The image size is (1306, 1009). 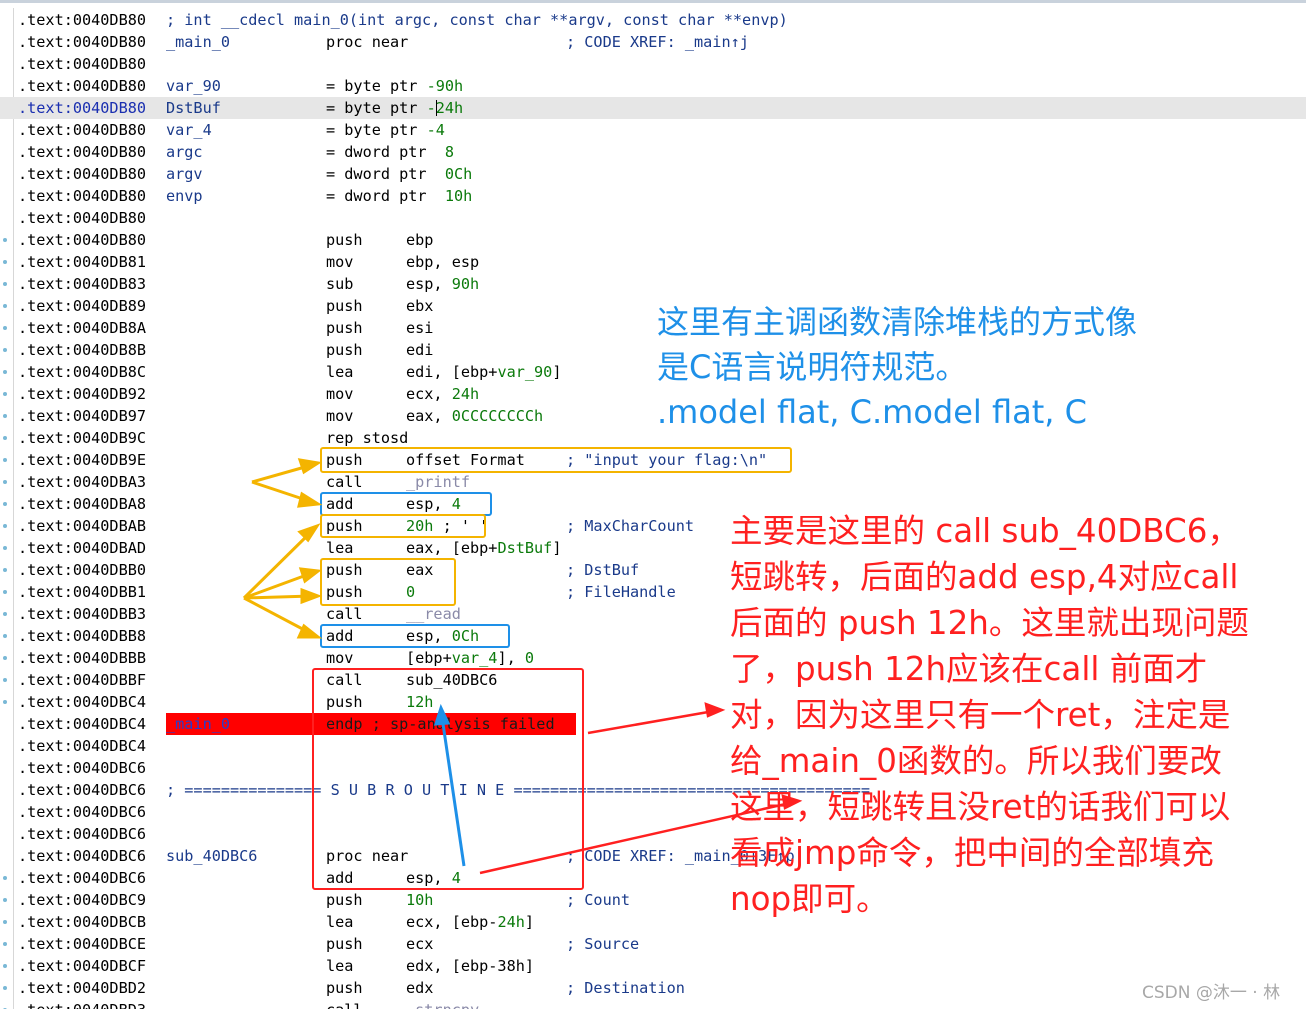 I want to click on blue-arrow-add-to-push-12h, so click(x=453, y=791).